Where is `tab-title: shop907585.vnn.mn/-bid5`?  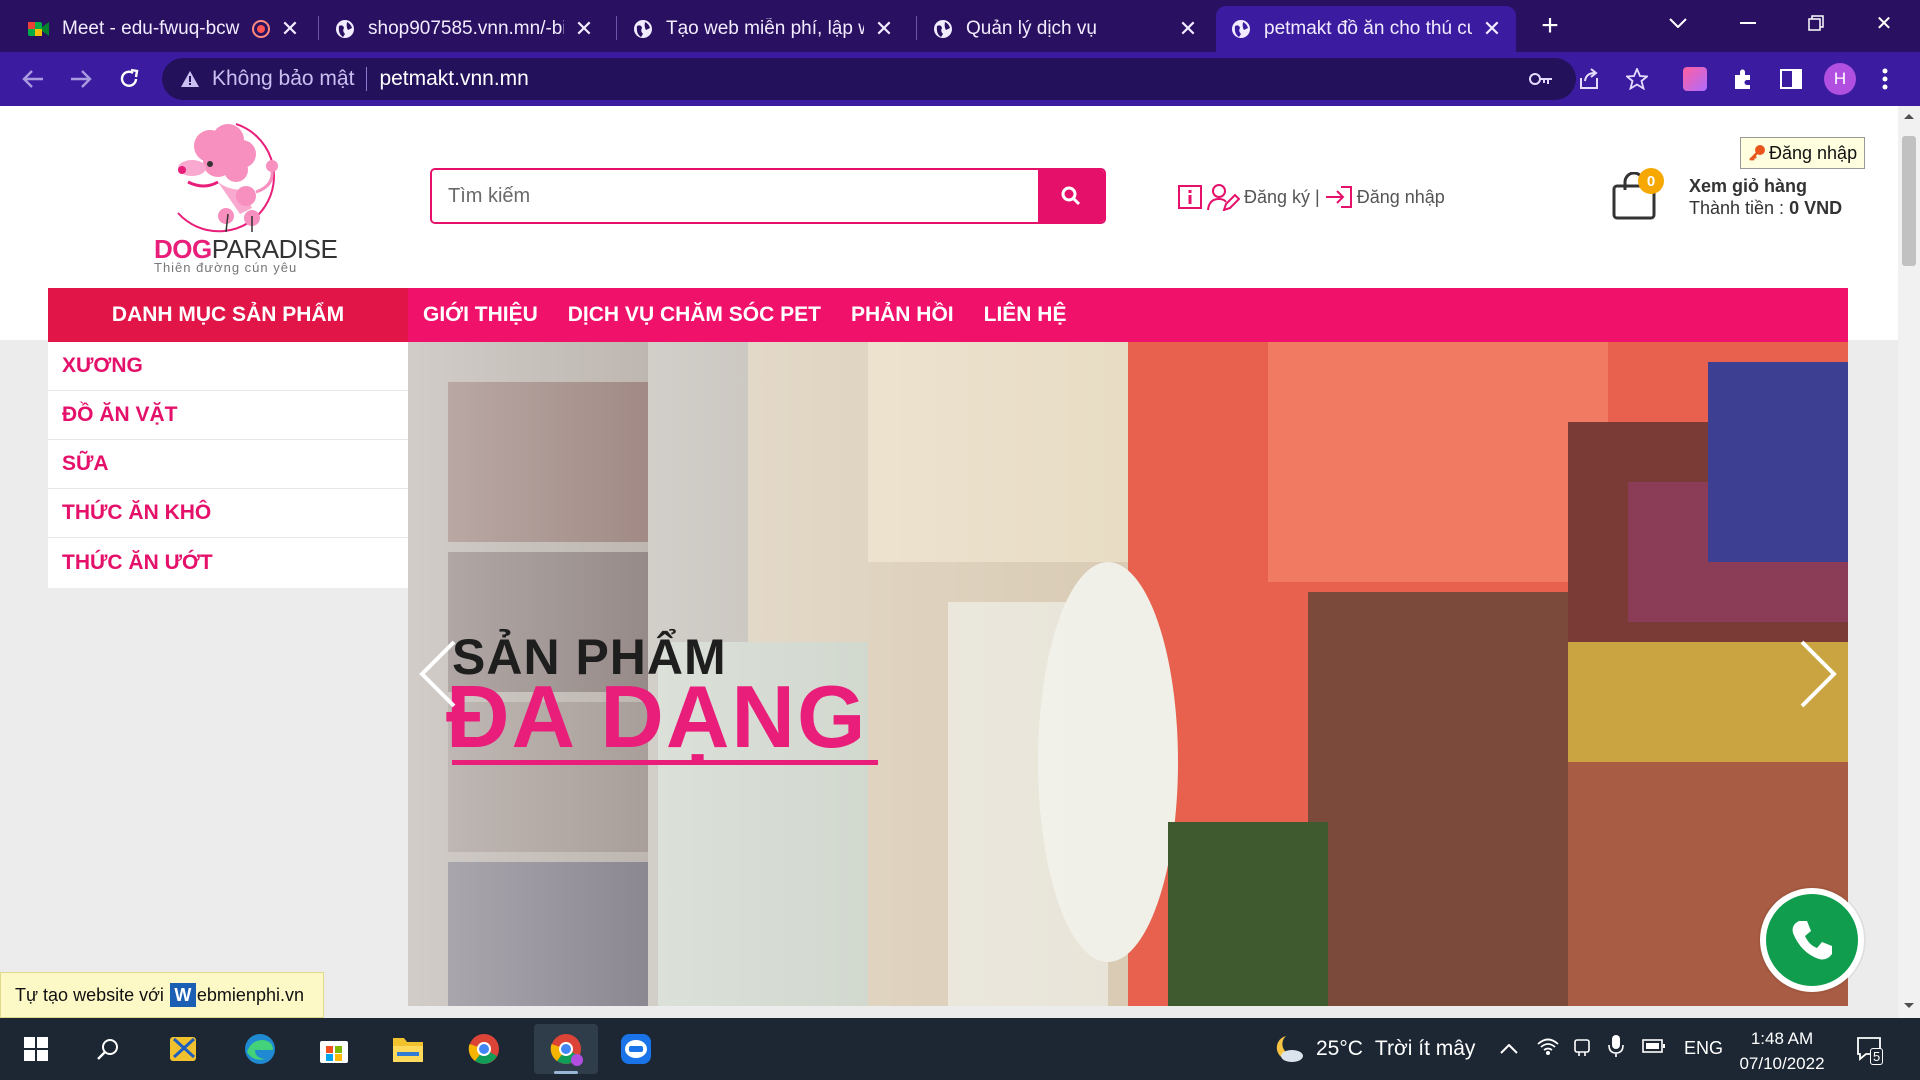 tab-title: shop907585.vnn.mn/-bid5 is located at coordinates (466, 28).